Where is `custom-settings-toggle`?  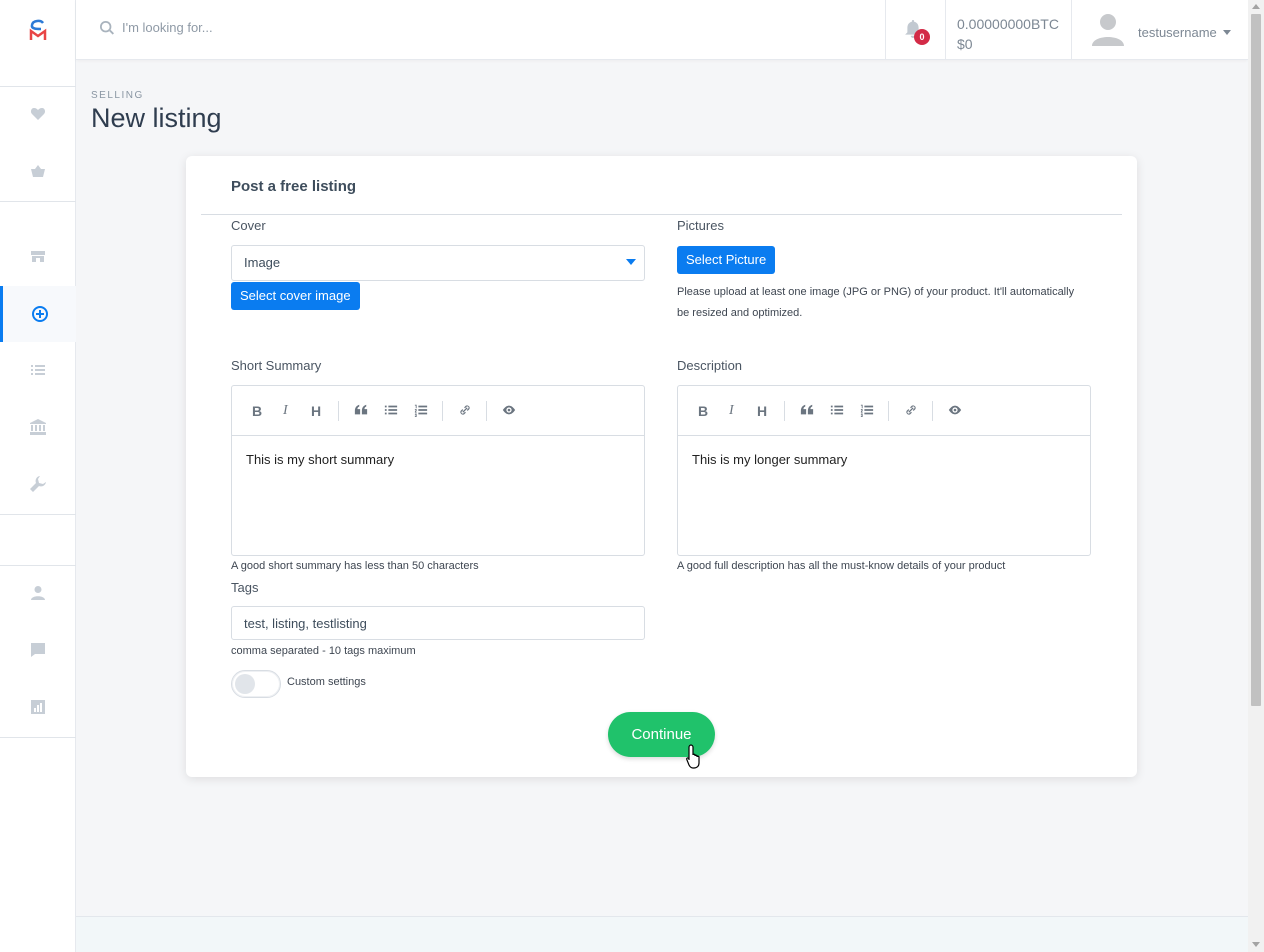 custom-settings-toggle is located at coordinates (256, 684).